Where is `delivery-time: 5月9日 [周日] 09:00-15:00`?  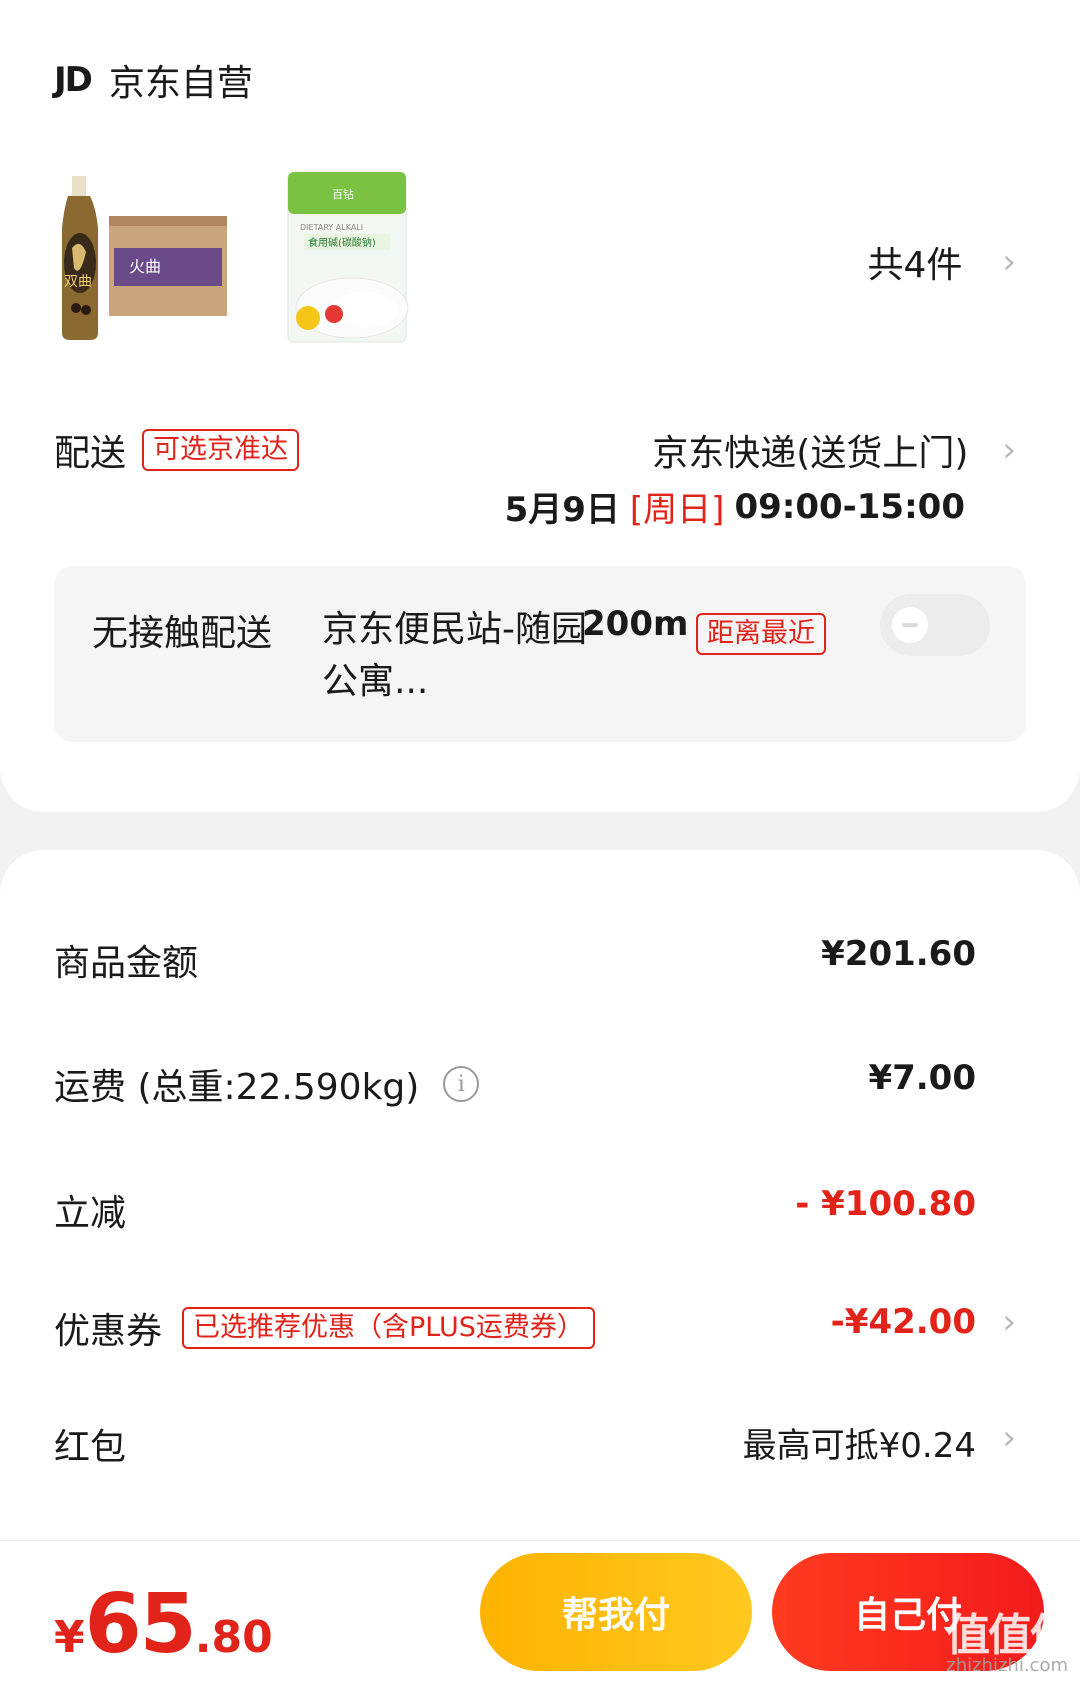 delivery-time: 5月9日 [周日] 09:00-15:00 is located at coordinates (735, 506).